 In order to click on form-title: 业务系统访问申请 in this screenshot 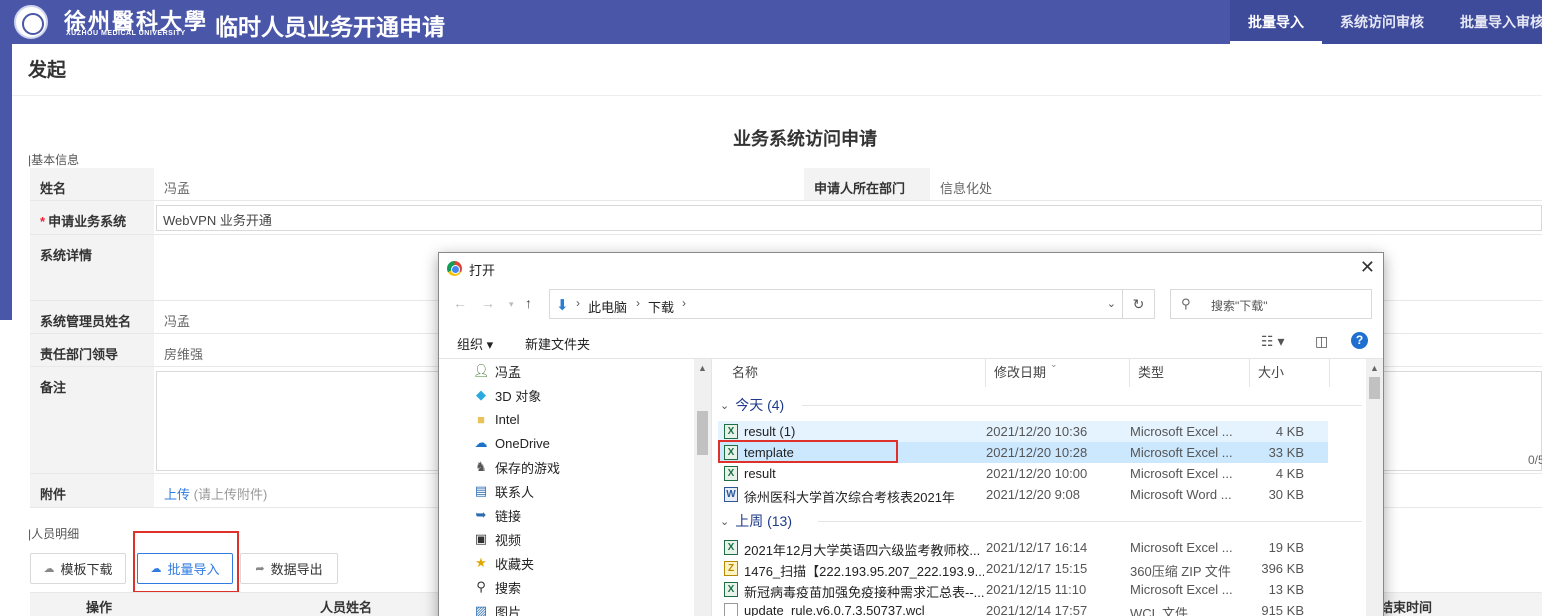, I will do `click(805, 139)`.